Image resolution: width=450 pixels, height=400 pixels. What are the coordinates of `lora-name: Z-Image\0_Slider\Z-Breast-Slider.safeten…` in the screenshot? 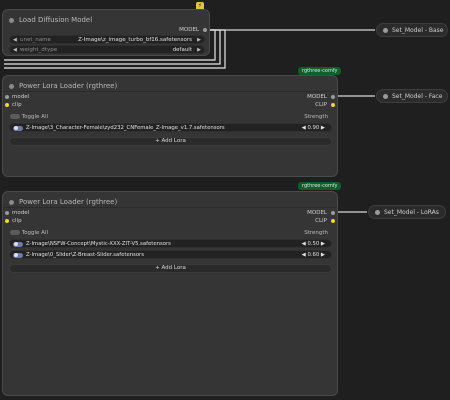 It's located at (85, 255).